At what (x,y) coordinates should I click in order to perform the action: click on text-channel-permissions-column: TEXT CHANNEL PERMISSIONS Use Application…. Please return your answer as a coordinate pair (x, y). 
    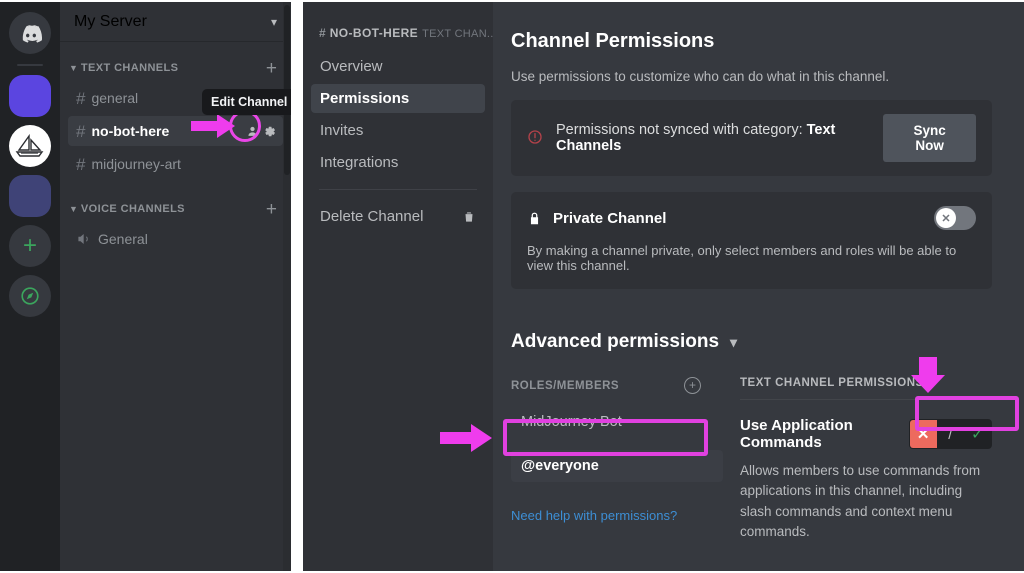
    Looking at the image, I should click on (857, 459).